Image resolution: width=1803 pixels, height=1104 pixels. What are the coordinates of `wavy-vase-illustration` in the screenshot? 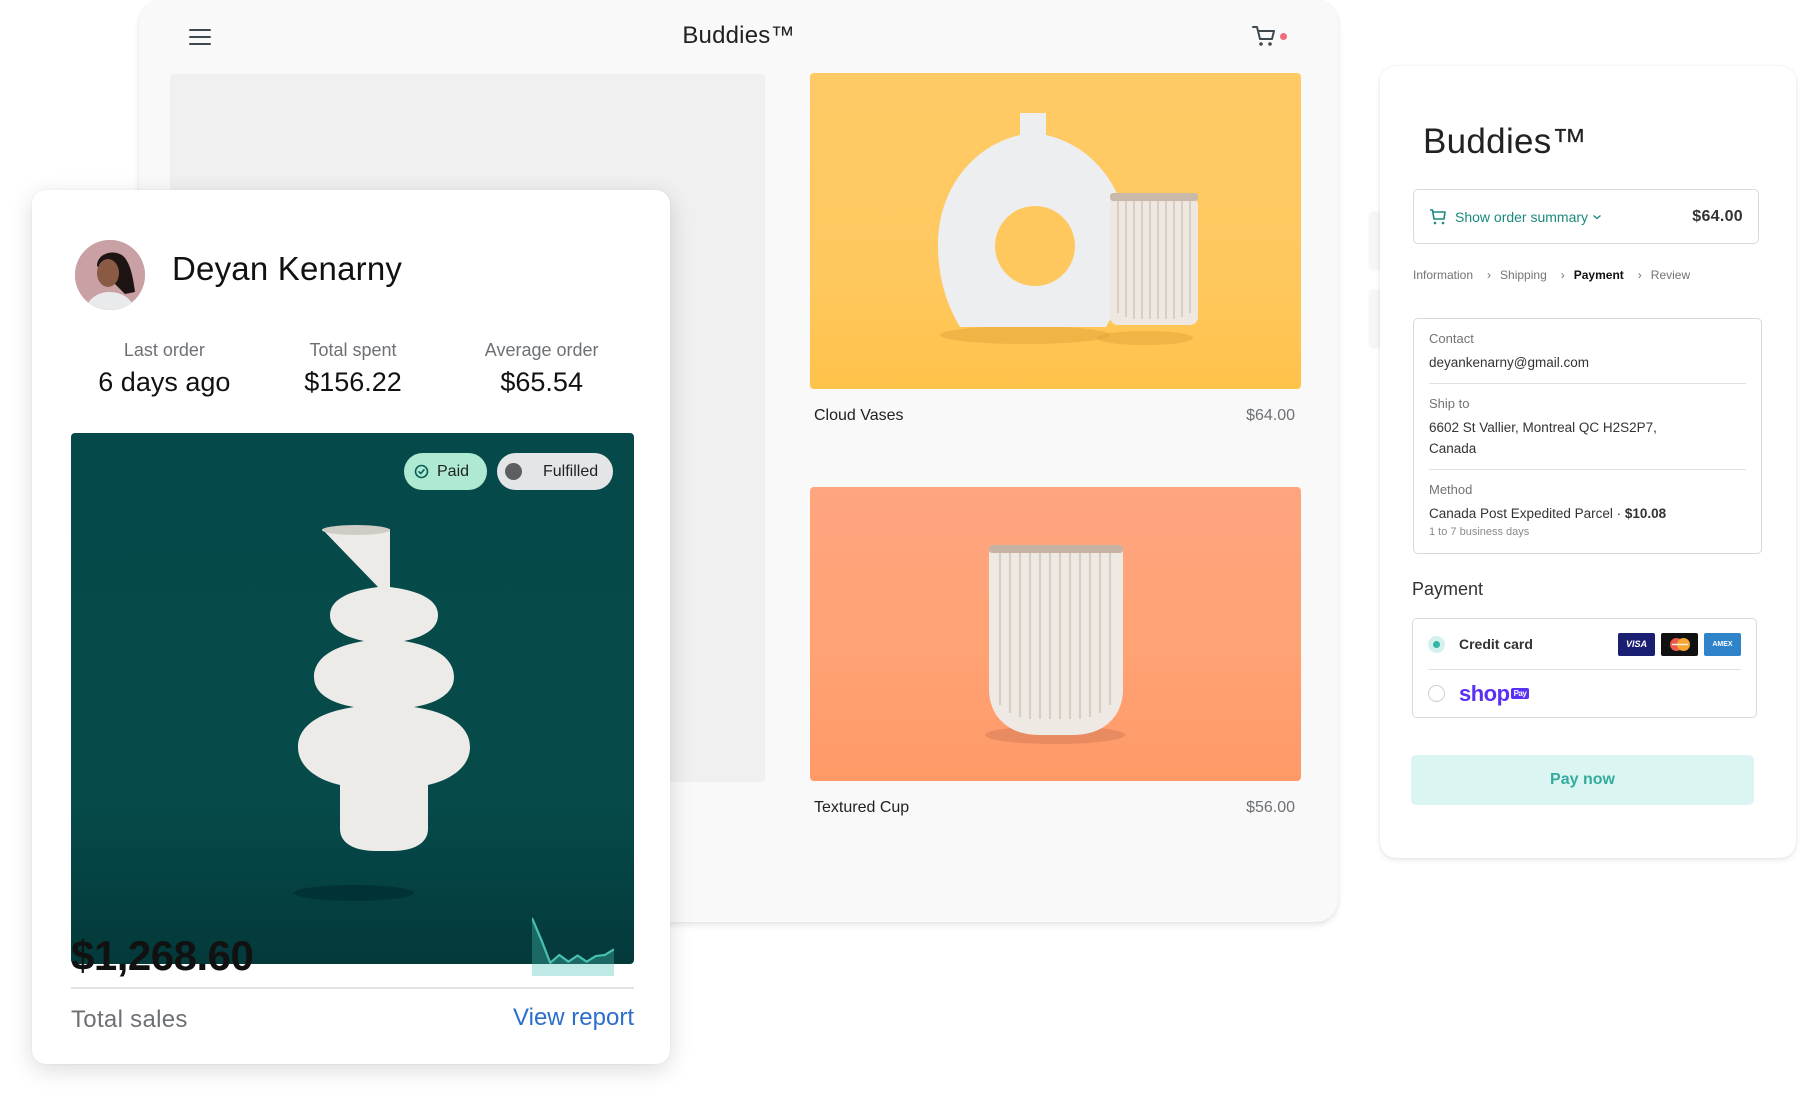 It's located at (382, 713).